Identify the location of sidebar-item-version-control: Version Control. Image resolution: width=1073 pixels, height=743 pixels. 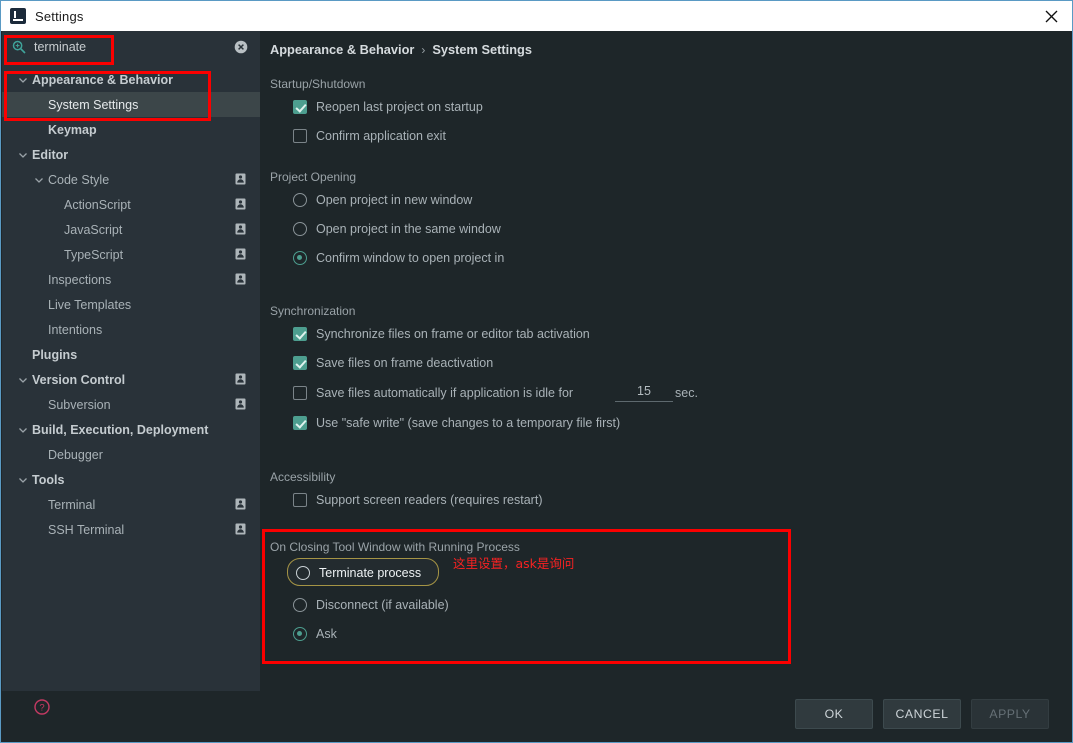
(131, 379).